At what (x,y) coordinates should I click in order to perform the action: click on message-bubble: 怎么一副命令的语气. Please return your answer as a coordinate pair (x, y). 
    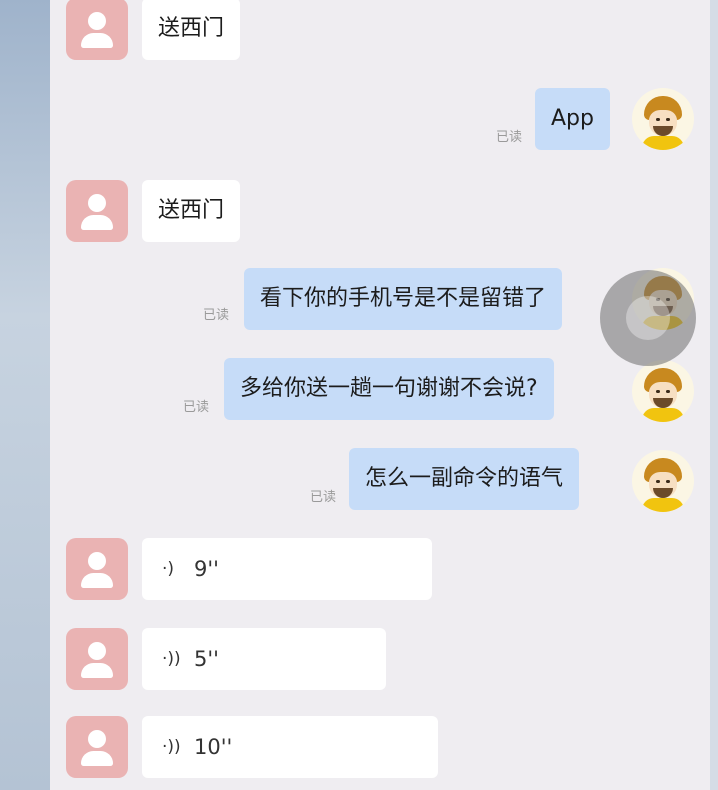
    Looking at the image, I should click on (464, 479).